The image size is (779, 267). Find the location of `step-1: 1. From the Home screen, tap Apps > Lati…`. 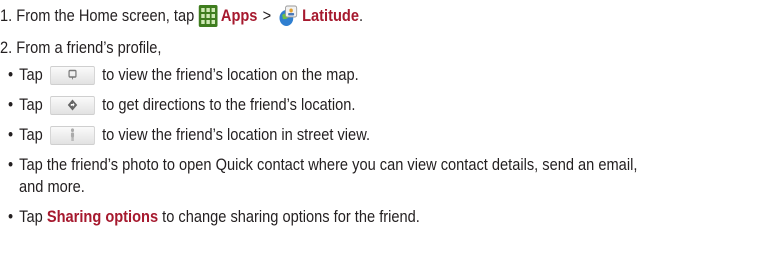

step-1: 1. From the Home screen, tap Apps > Lati… is located at coordinates (181, 16).